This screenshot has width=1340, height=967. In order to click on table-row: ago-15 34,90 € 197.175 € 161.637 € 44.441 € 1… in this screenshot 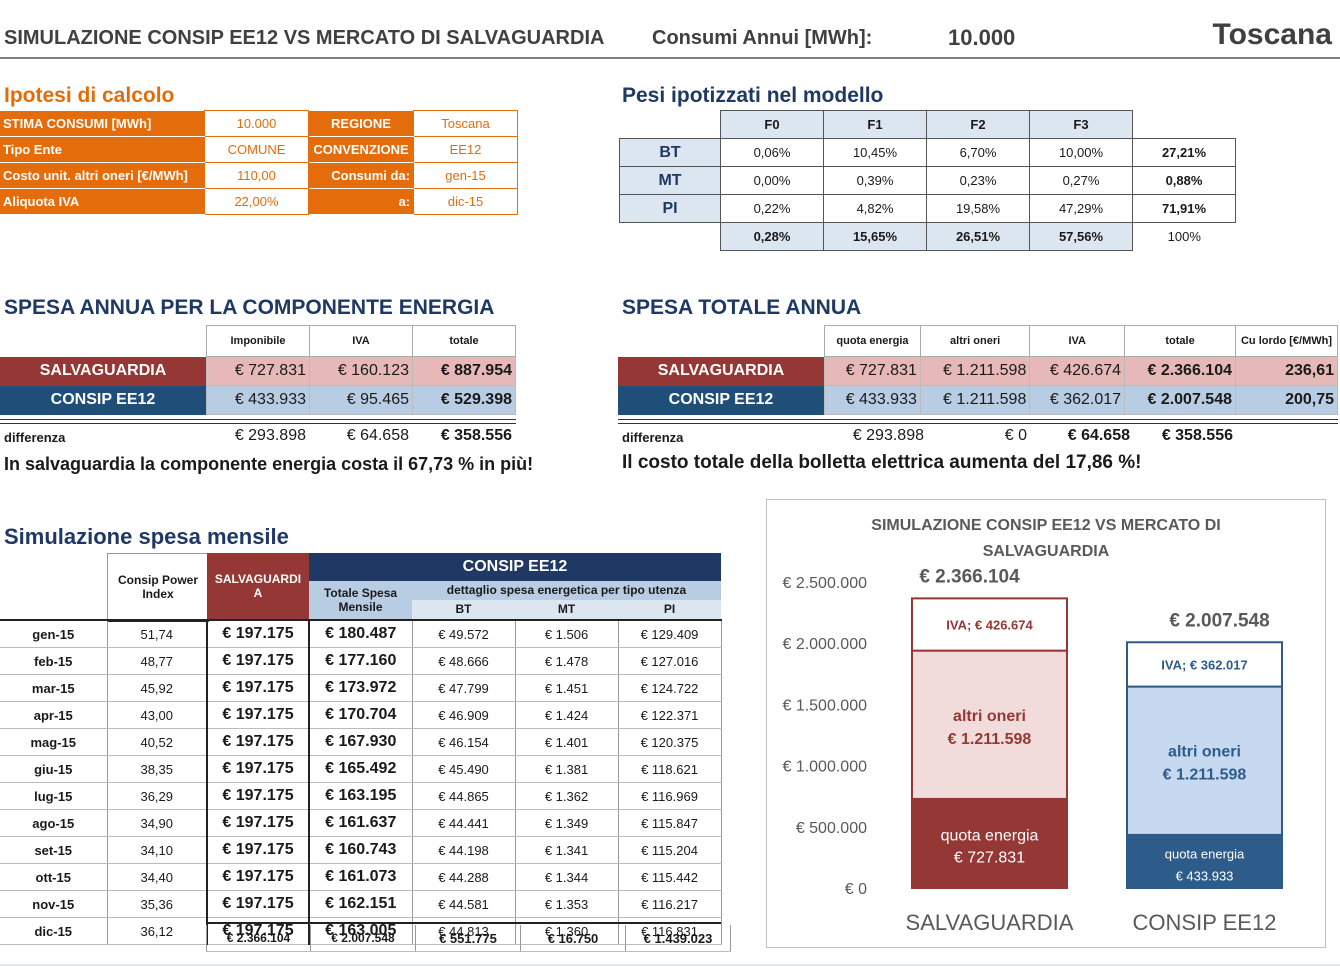, I will do `click(361, 823)`.